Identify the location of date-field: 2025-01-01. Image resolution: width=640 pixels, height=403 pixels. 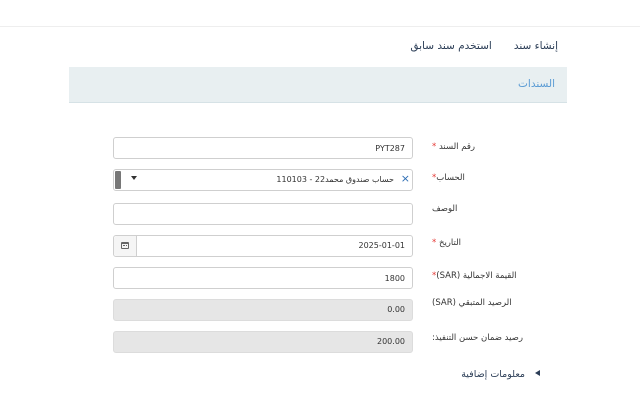
(263, 246).